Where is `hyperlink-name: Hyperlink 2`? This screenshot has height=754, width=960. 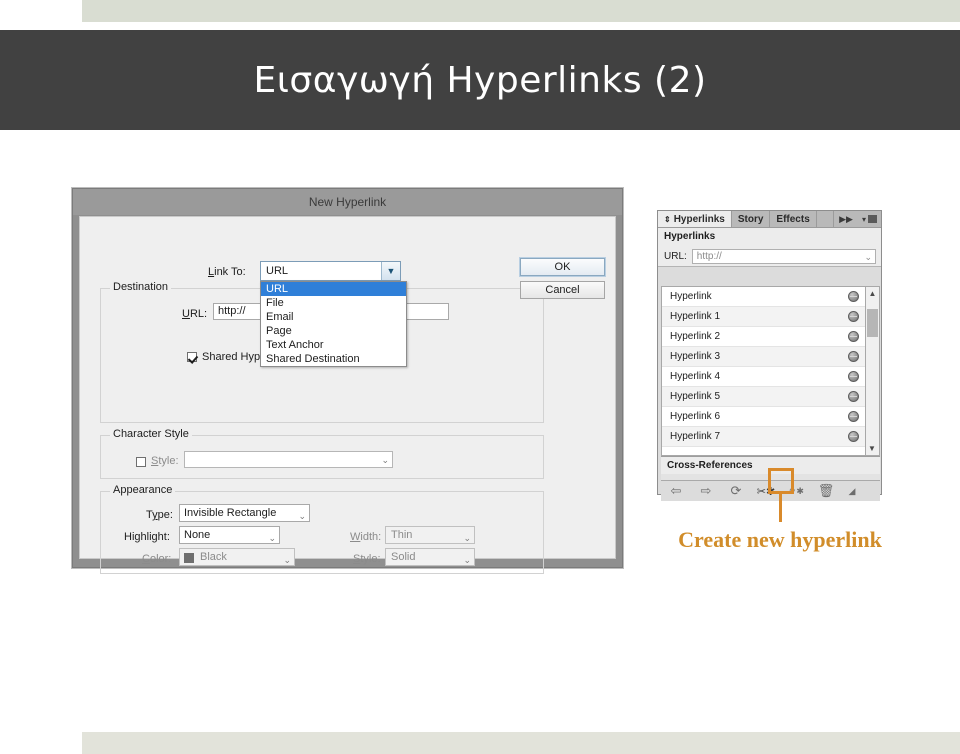 hyperlink-name: Hyperlink 2 is located at coordinates (695, 336).